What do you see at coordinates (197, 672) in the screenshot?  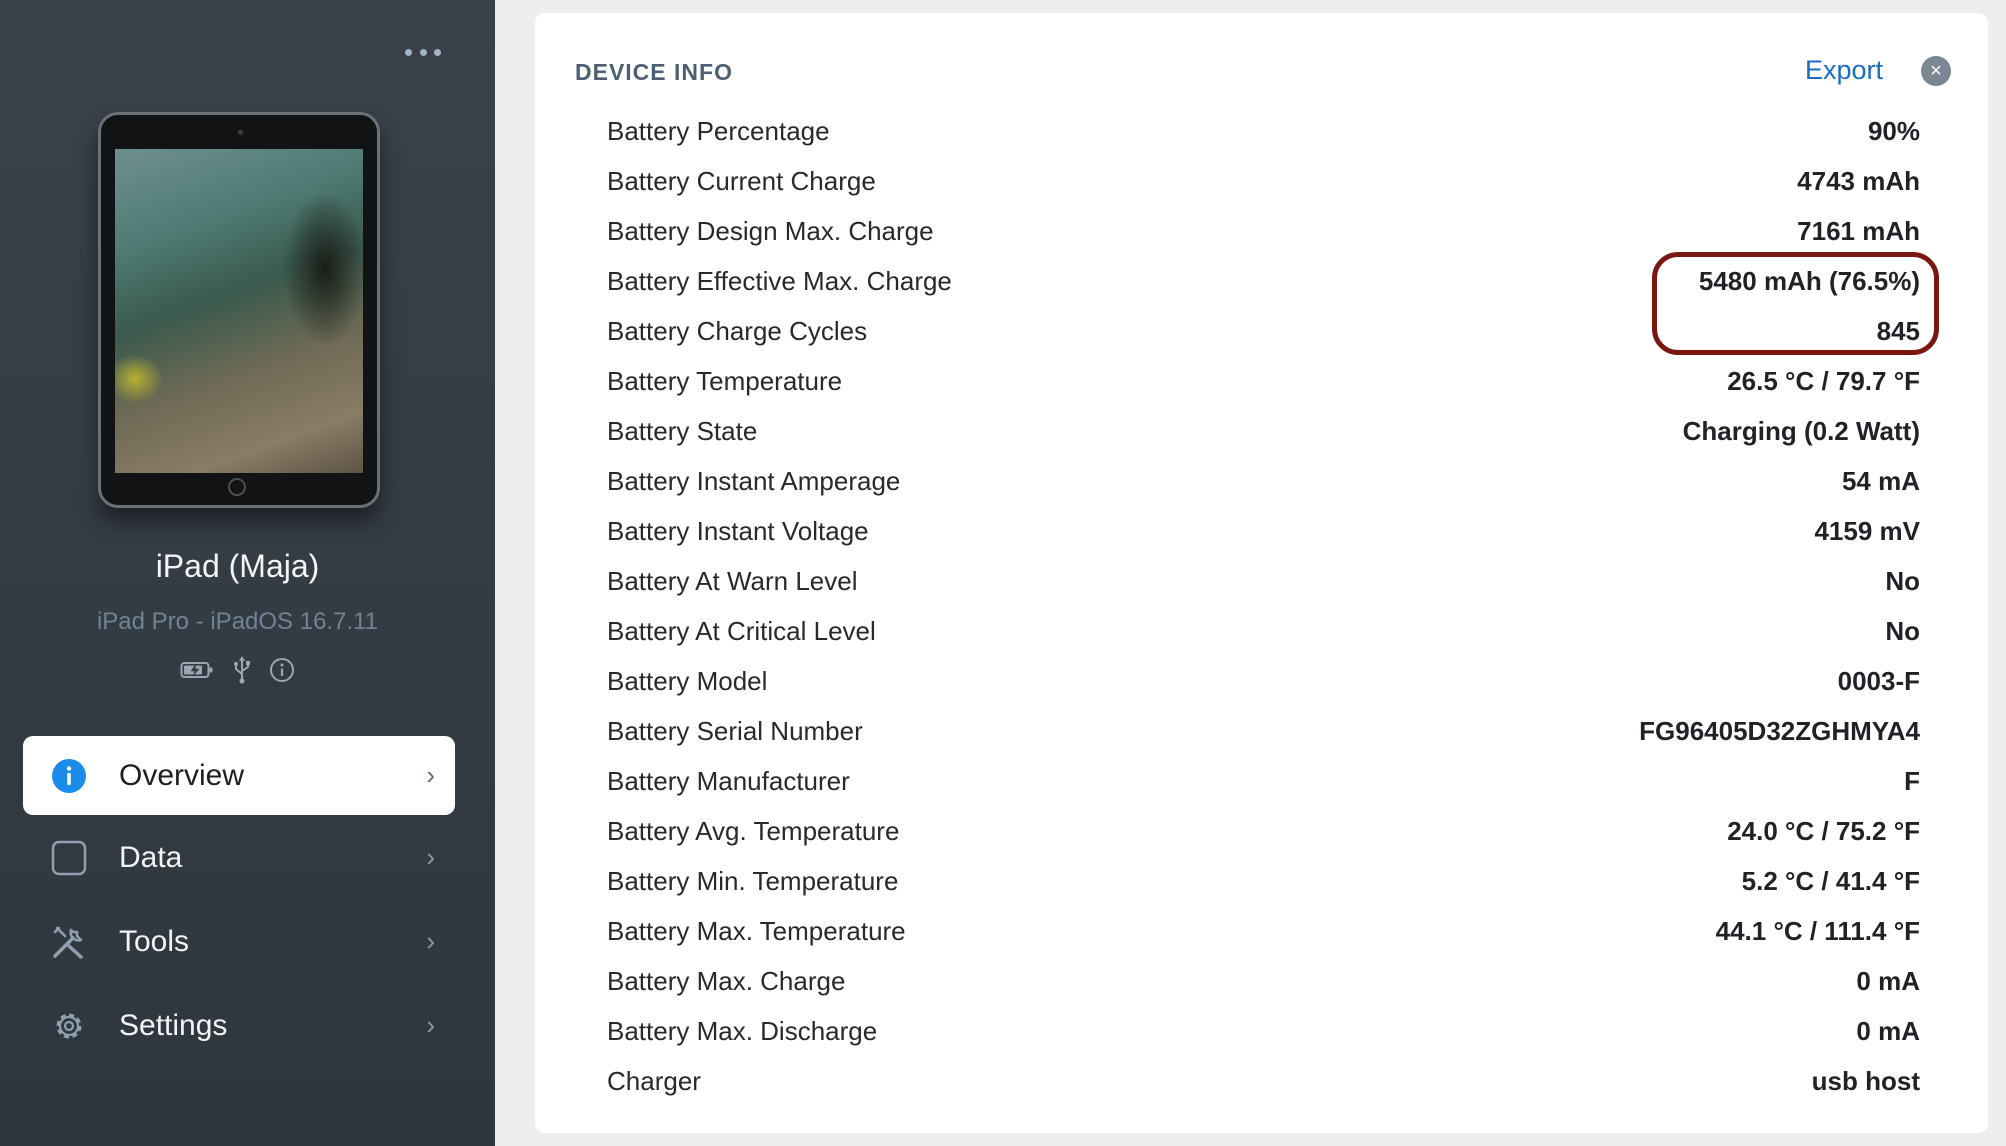 I see `battery-charging-icon` at bounding box center [197, 672].